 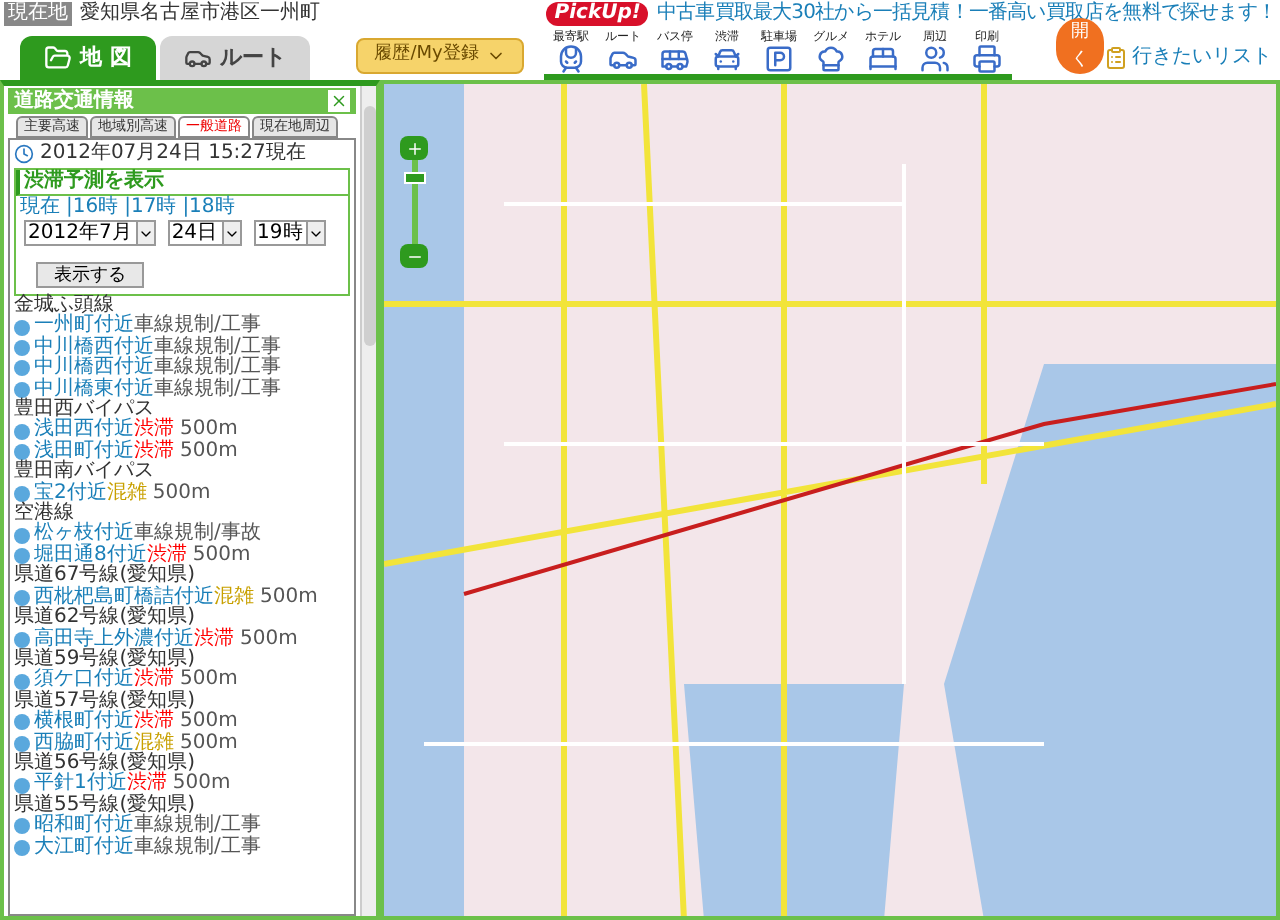 What do you see at coordinates (84, 327) in the screenshot?
I see `place-link: 一州町付近` at bounding box center [84, 327].